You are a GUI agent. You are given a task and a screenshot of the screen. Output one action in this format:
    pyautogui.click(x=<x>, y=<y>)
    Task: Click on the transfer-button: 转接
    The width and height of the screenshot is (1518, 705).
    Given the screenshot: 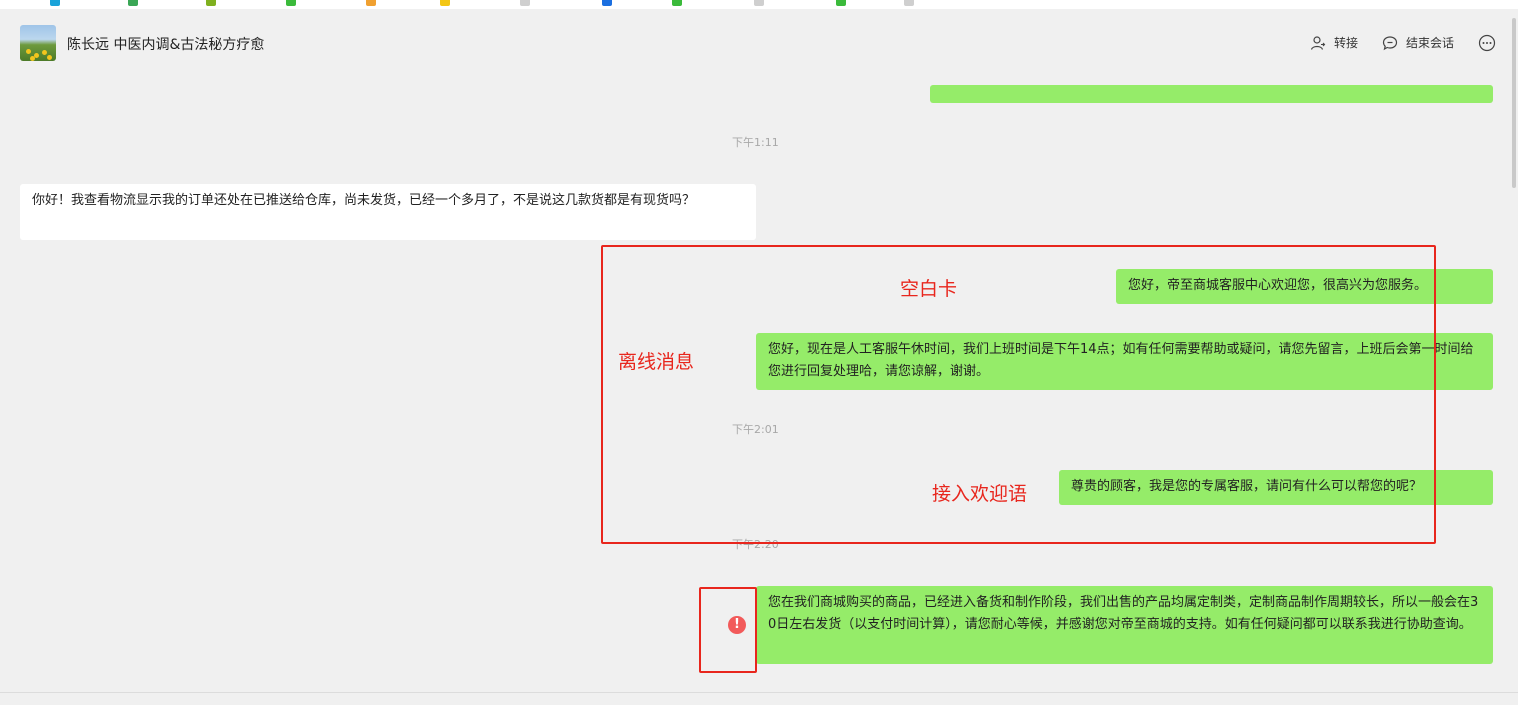 What is the action you would take?
    pyautogui.click(x=1334, y=42)
    